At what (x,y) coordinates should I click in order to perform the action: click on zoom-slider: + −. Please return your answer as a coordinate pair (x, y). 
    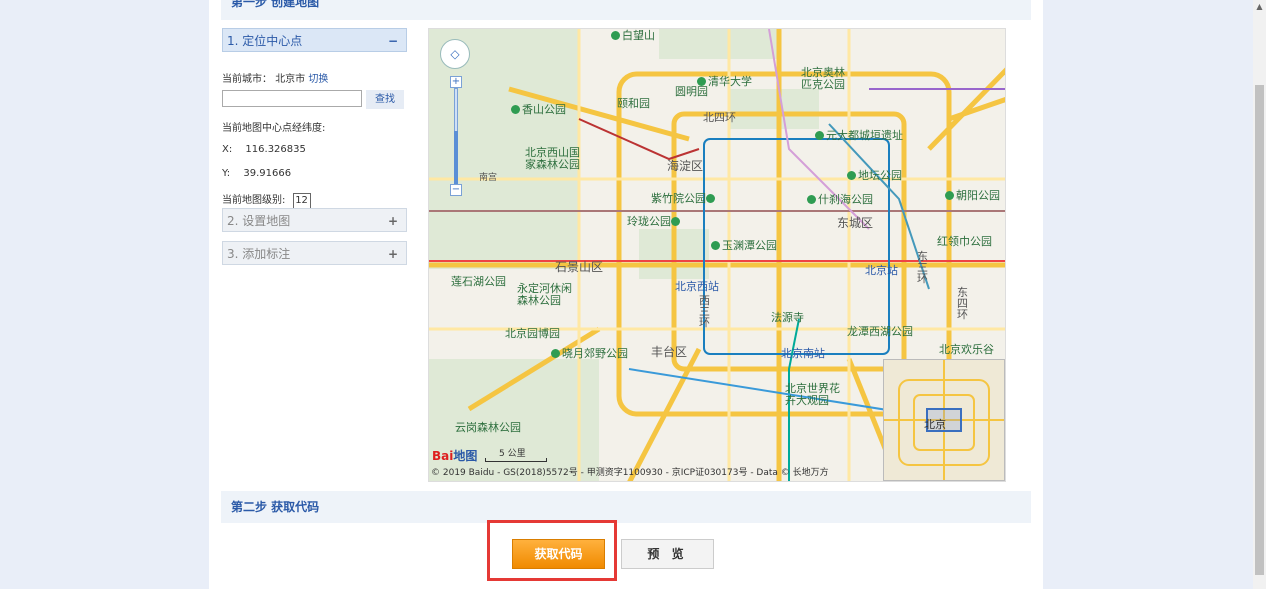
    Looking at the image, I should click on (456, 136).